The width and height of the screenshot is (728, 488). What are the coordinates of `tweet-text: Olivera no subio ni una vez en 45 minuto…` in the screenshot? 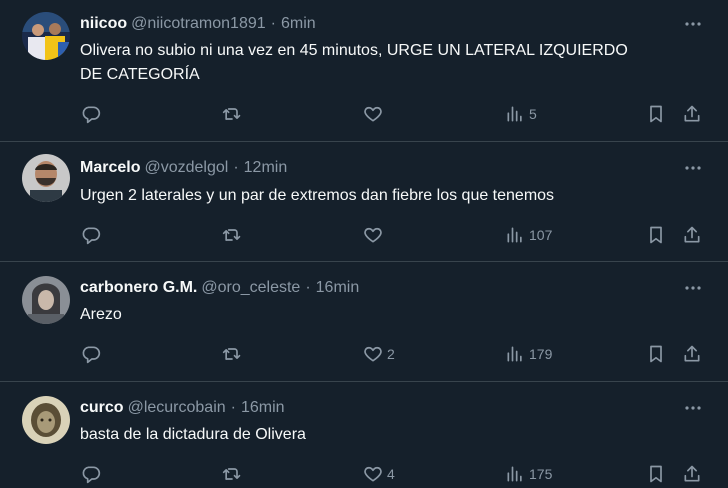 It's located at (390, 63).